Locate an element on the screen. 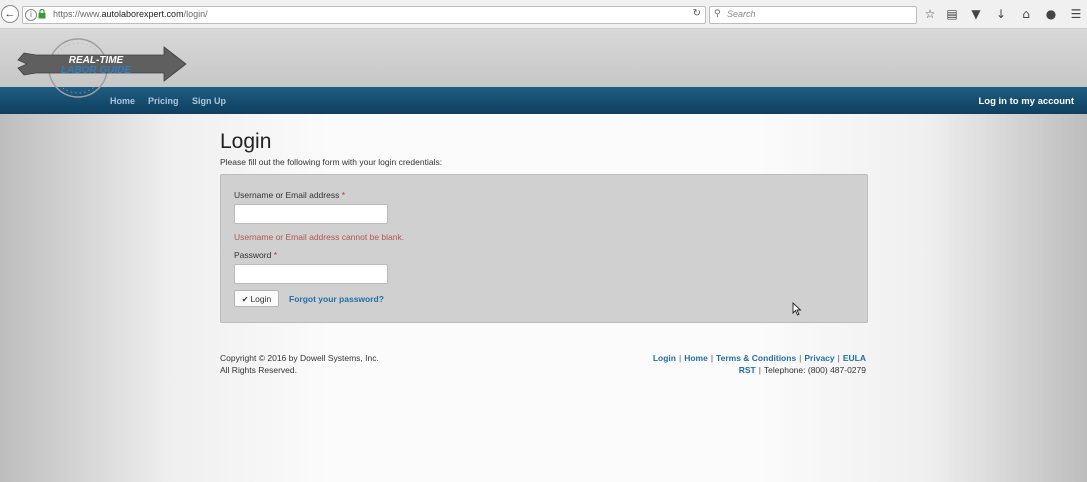 The image size is (1087, 482). menu-icon: ☰ is located at coordinates (1076, 14).